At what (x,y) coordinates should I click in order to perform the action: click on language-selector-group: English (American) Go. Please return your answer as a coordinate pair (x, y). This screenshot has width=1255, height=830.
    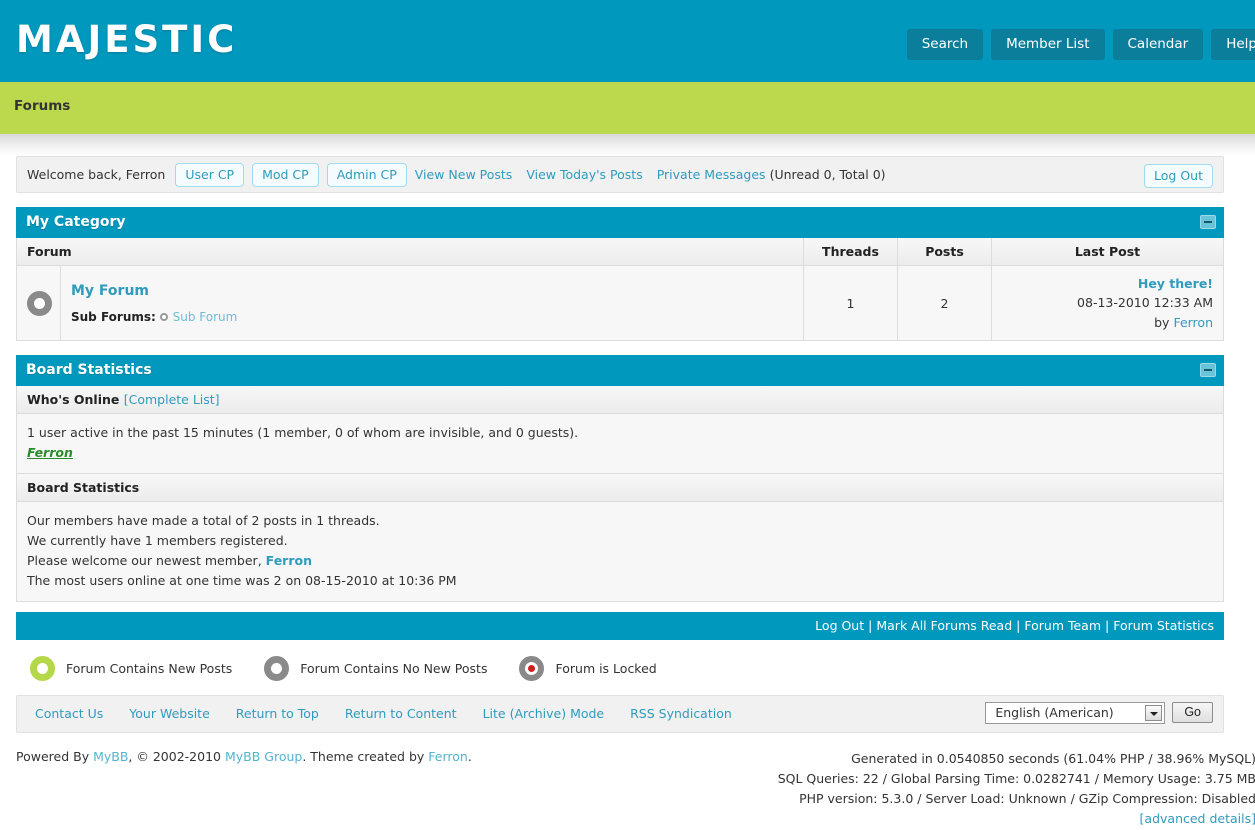
    Looking at the image, I should click on (1099, 712).